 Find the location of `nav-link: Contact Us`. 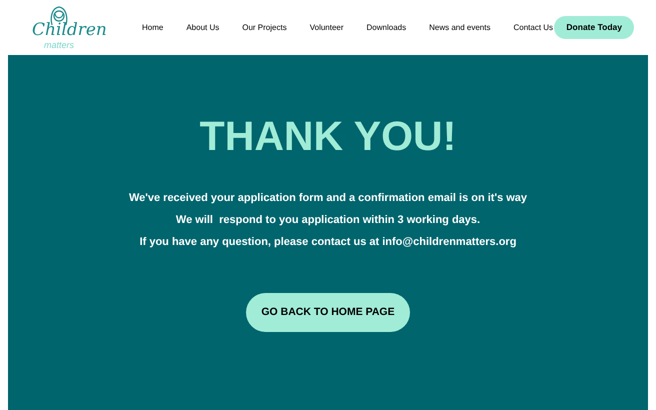

nav-link: Contact Us is located at coordinates (533, 28).